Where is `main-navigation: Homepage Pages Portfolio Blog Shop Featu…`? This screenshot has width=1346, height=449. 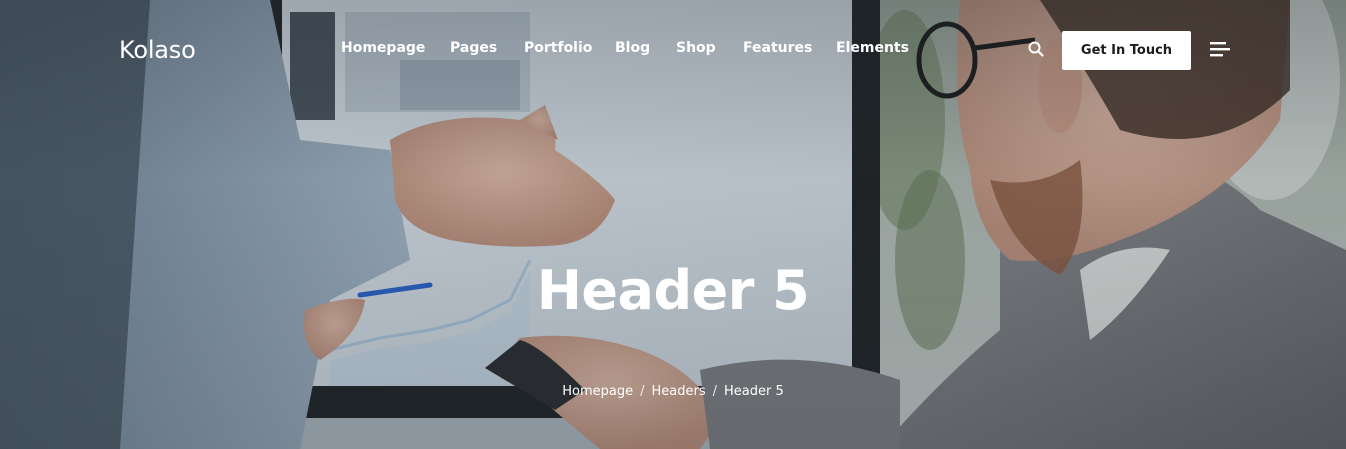 main-navigation: Homepage Pages Portfolio Blog Shop Featu… is located at coordinates (628, 48).